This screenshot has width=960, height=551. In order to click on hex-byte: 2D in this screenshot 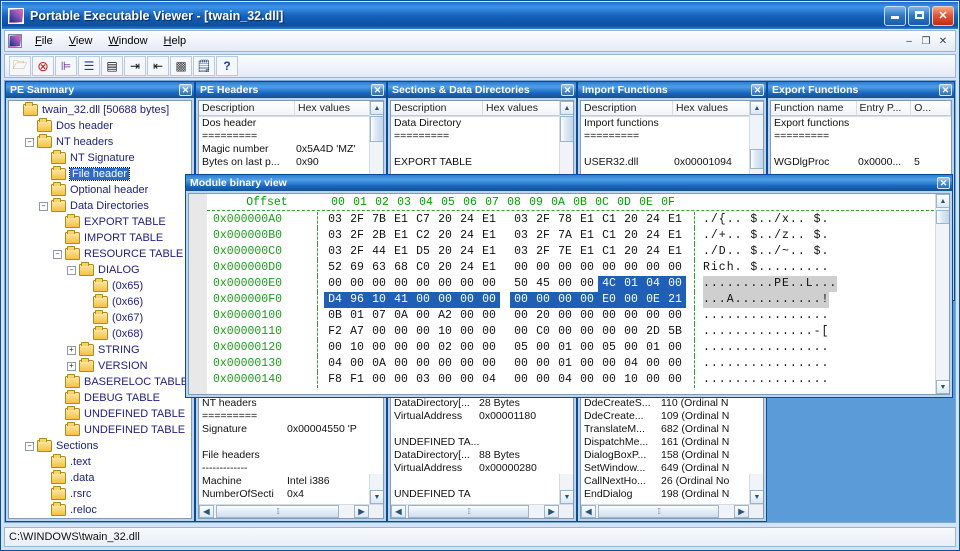, I will do `click(653, 332)`.